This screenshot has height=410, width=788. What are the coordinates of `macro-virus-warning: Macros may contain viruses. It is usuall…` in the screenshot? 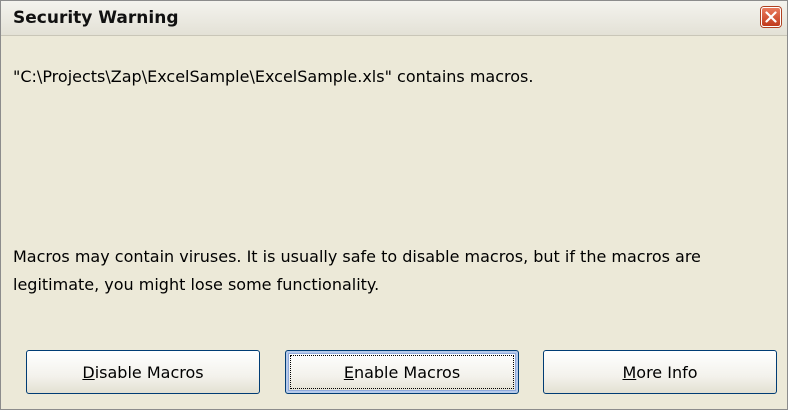 It's located at (357, 270).